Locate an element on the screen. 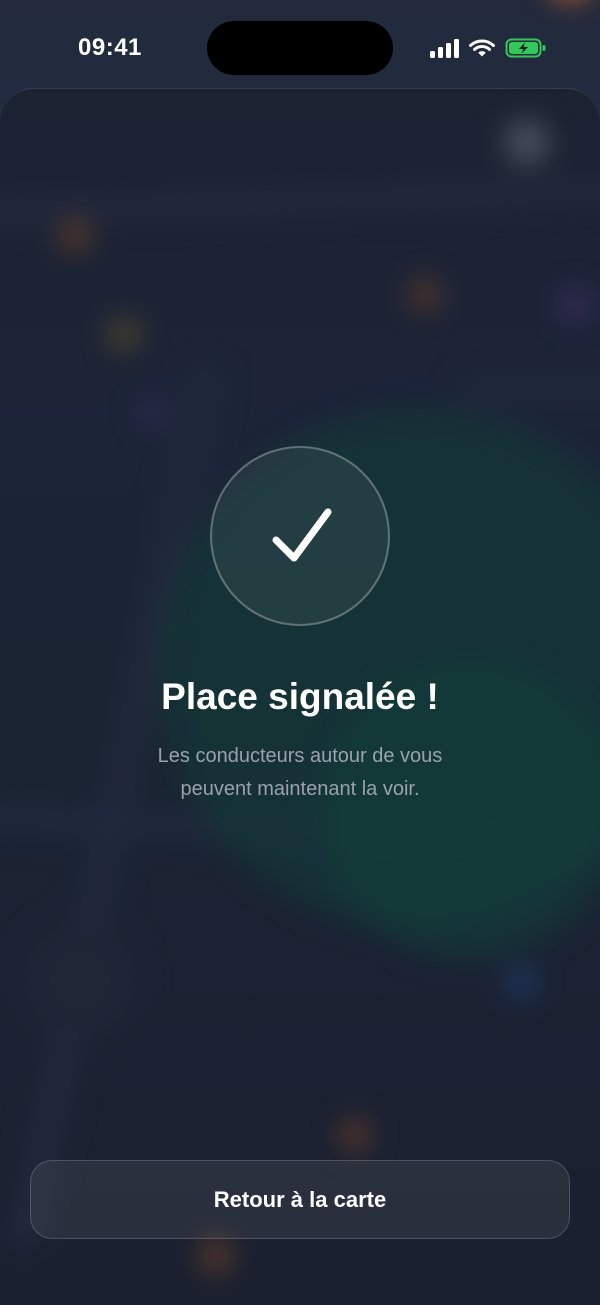 This screenshot has height=1305, width=600. status-bar: 09:41 is located at coordinates (300, 44).